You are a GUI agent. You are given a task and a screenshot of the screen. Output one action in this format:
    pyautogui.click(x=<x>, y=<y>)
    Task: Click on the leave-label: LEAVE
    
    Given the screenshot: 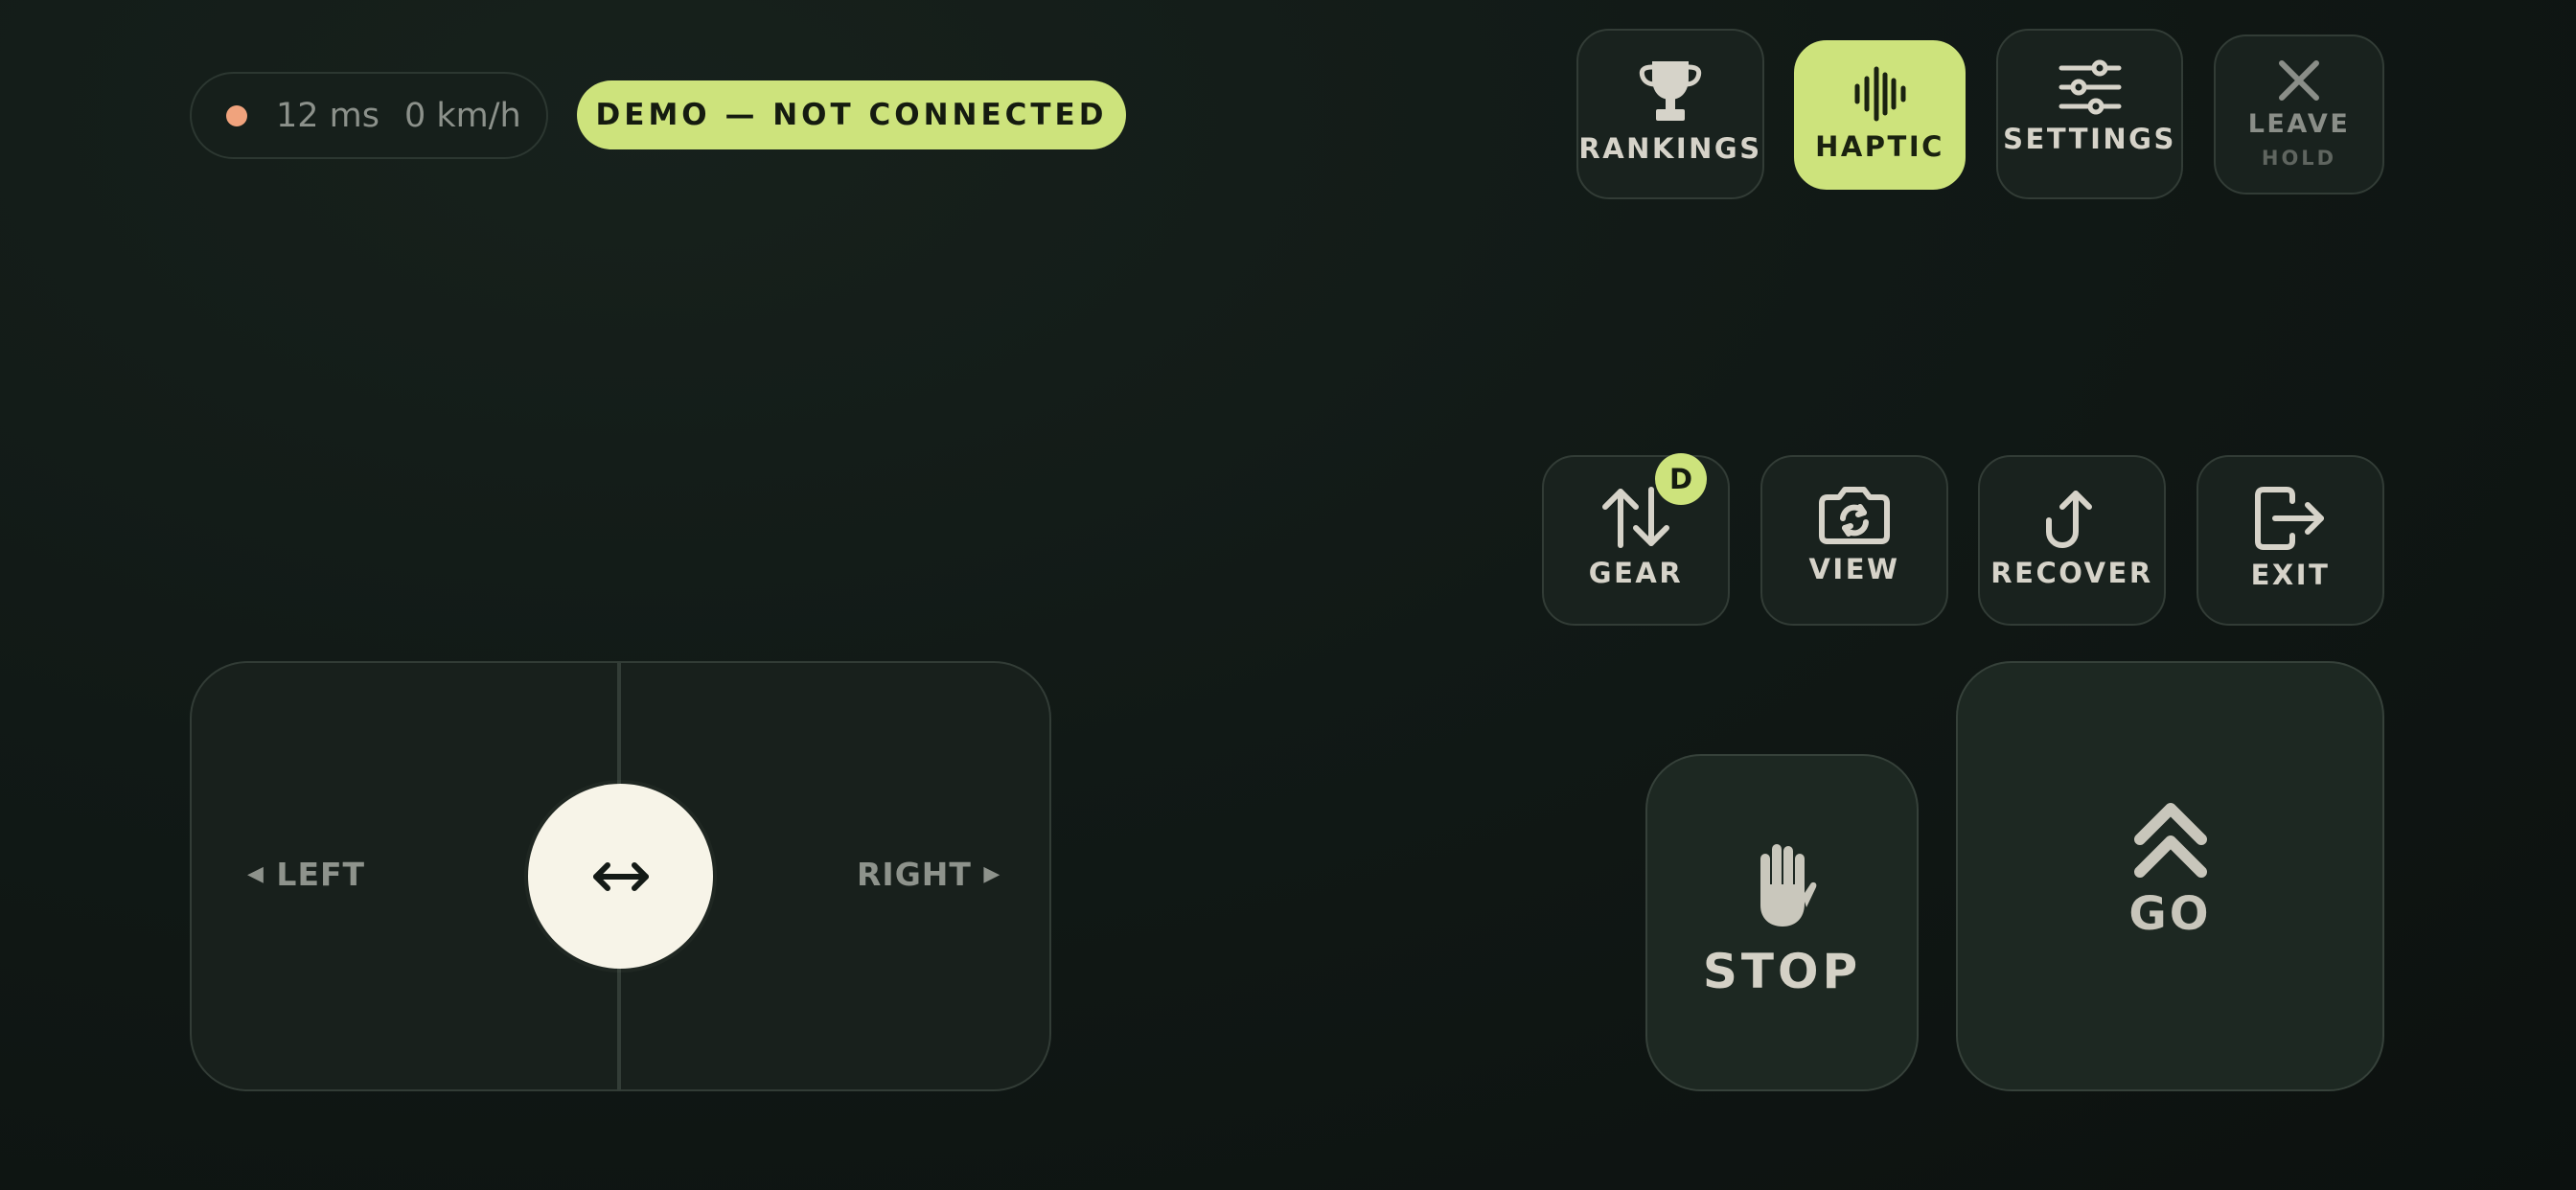 What is the action you would take?
    pyautogui.click(x=2299, y=124)
    